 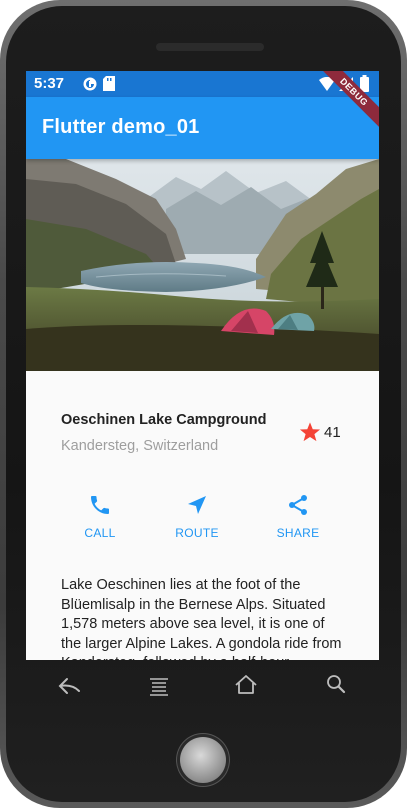 What do you see at coordinates (332, 432) in the screenshot?
I see `favorite-count: 41` at bounding box center [332, 432].